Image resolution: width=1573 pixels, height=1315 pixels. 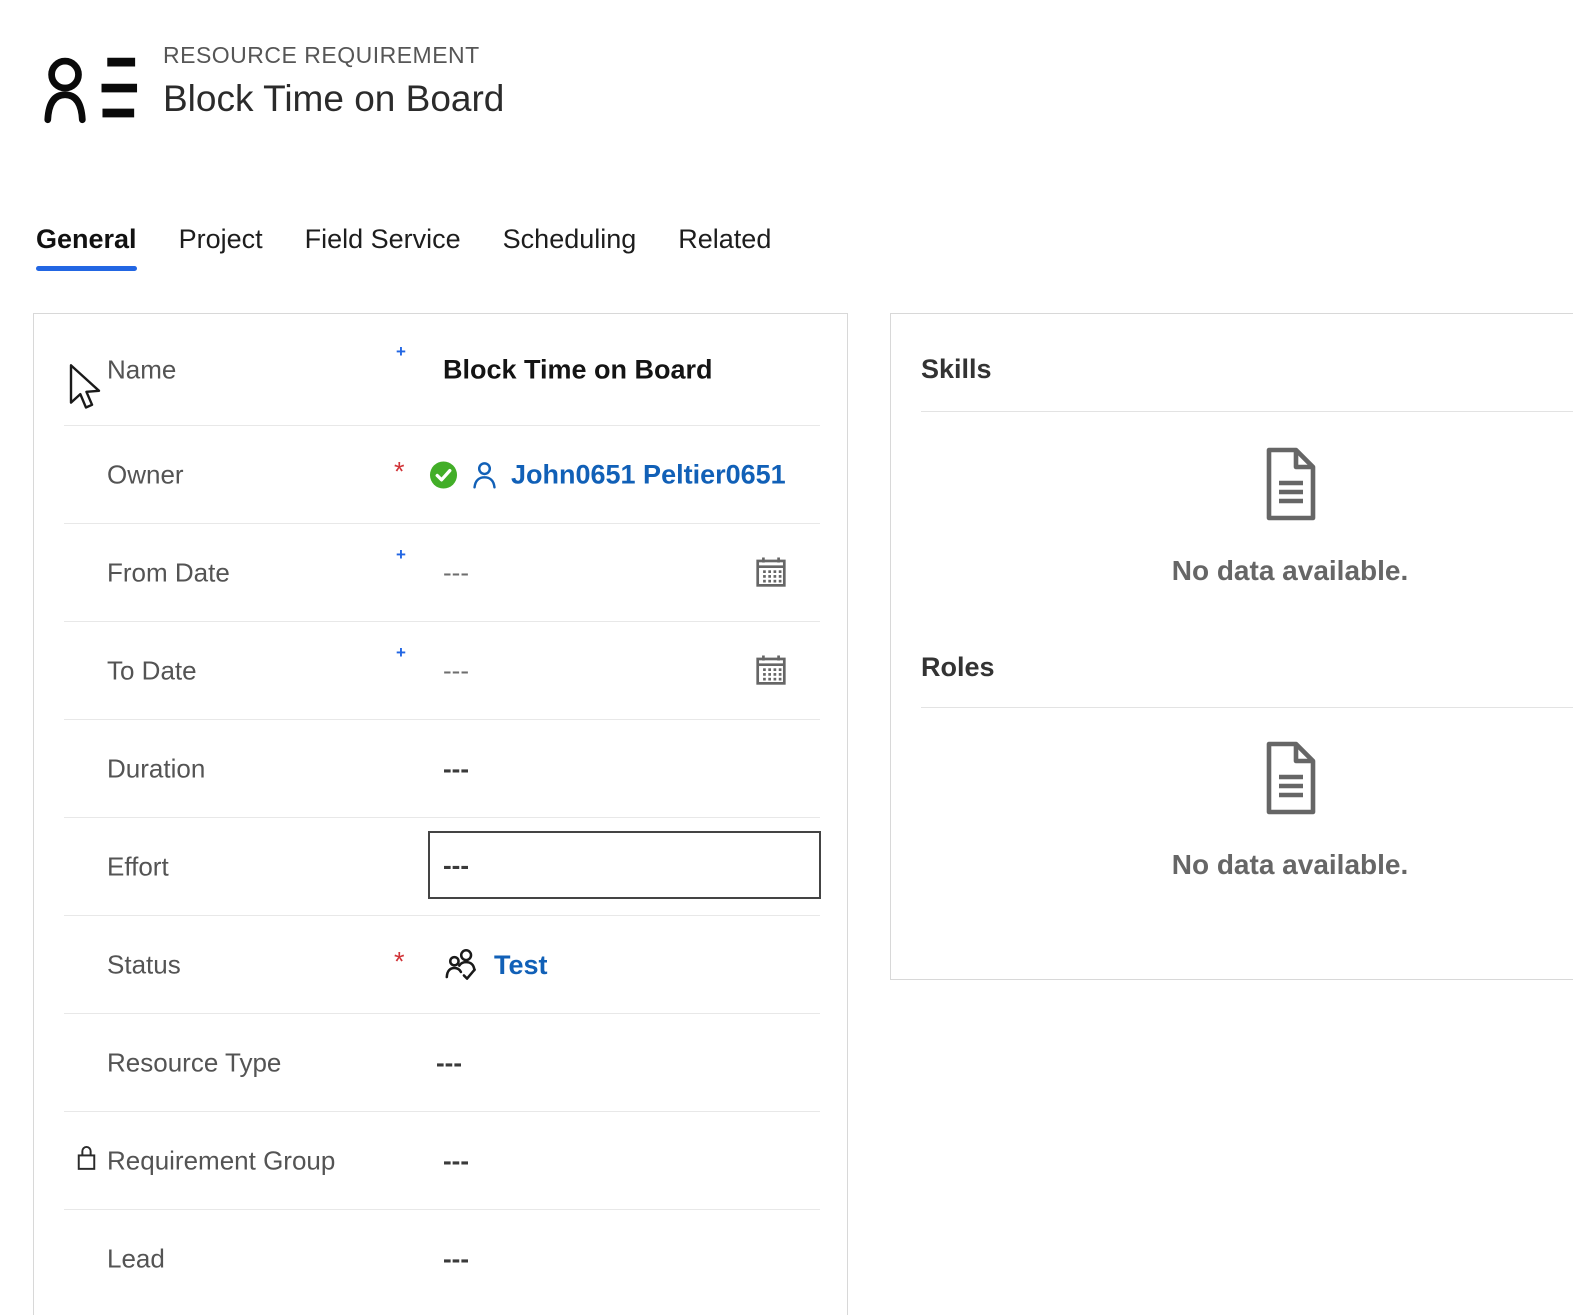 What do you see at coordinates (724, 247) in the screenshot?
I see `tab-related: Related` at bounding box center [724, 247].